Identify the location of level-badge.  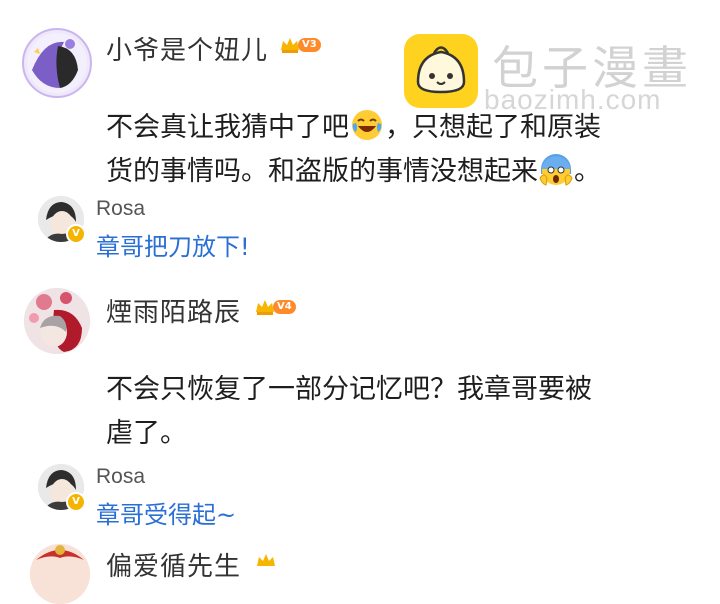
(266, 561).